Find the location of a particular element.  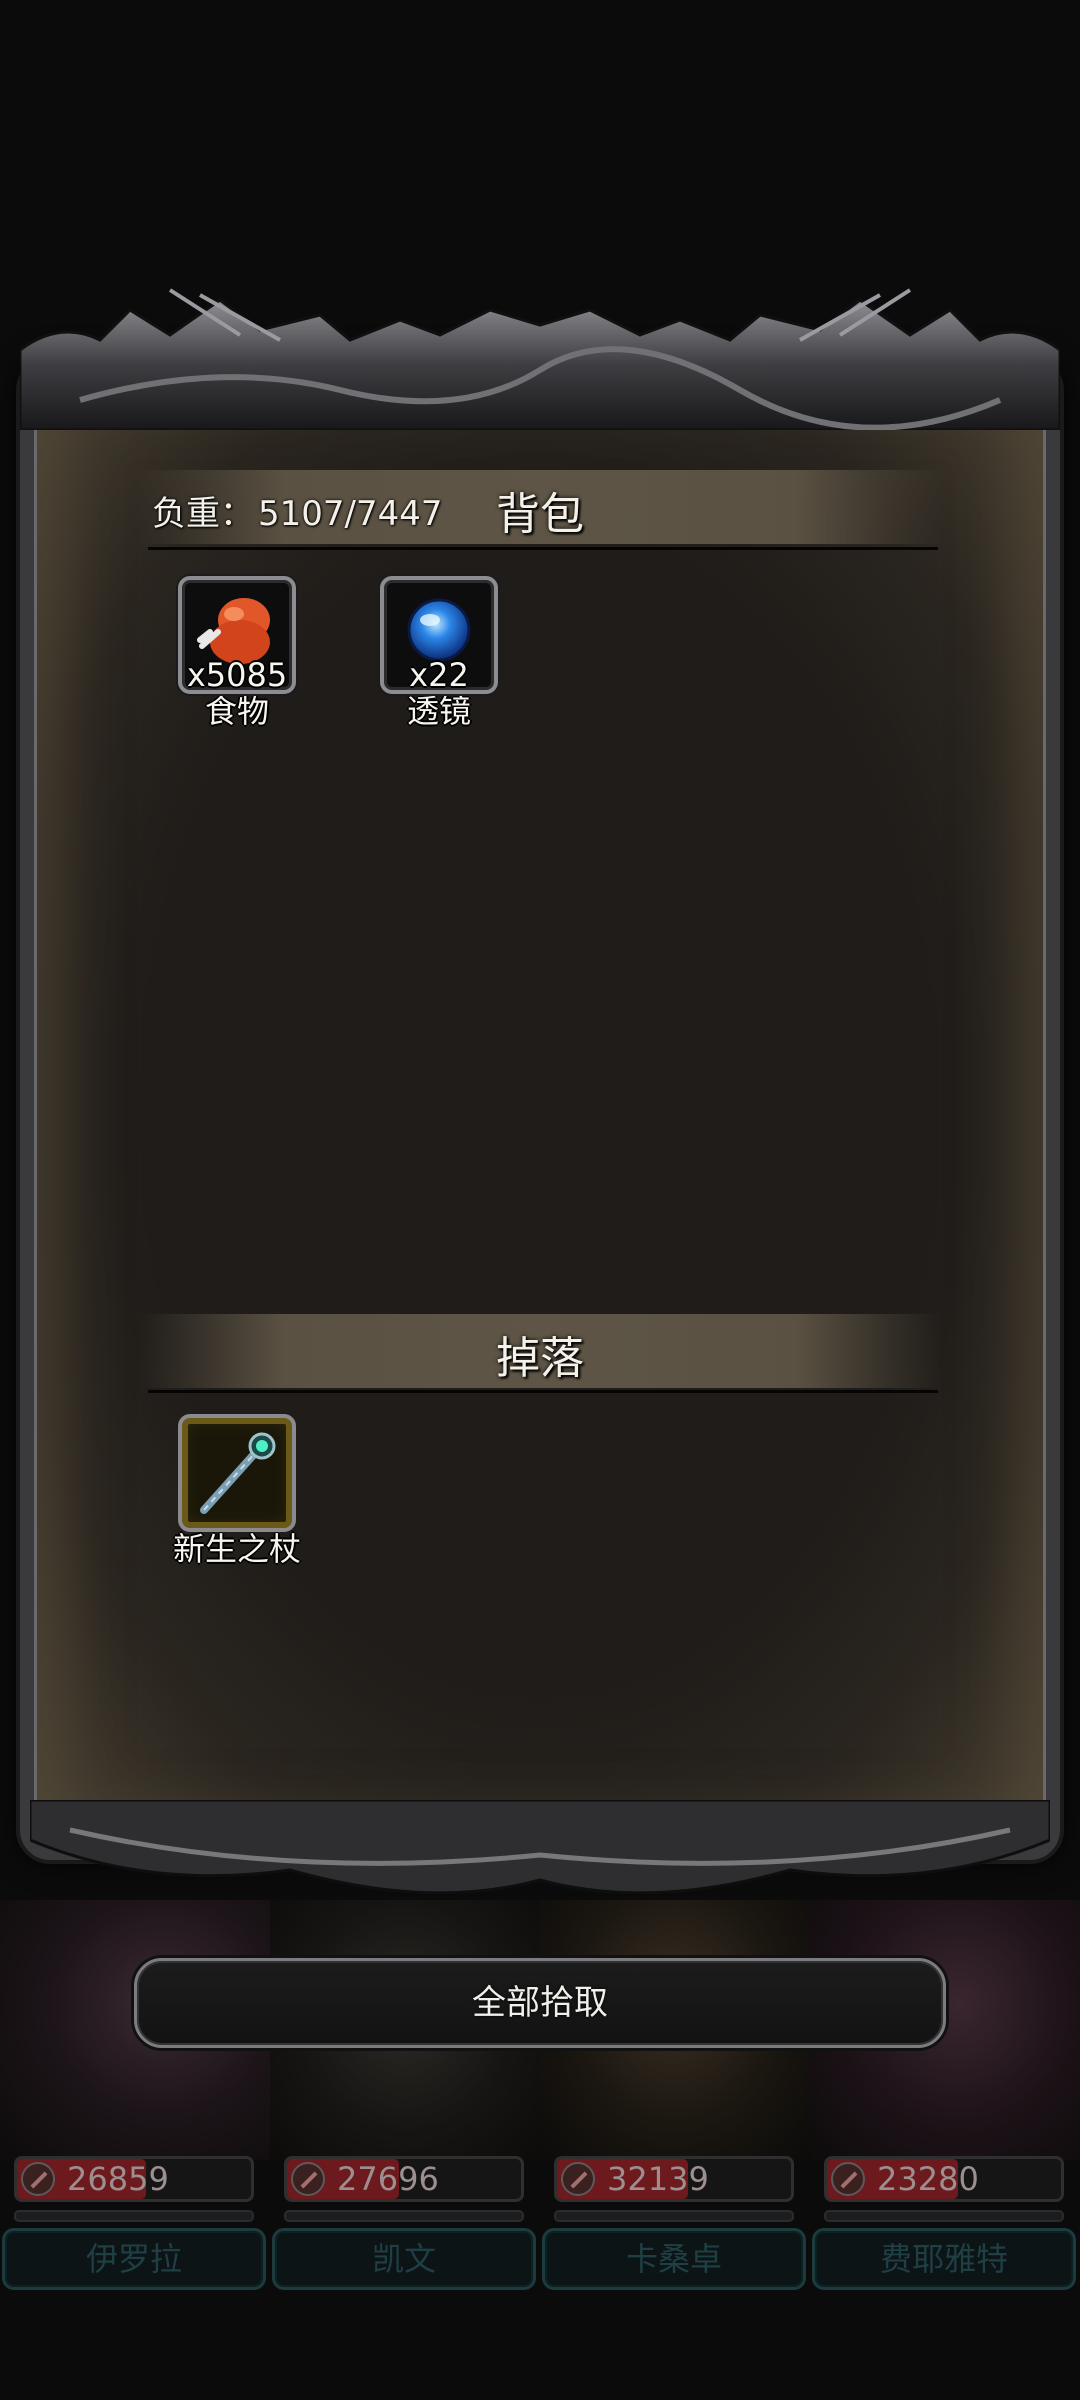

hp-bar: 23280 is located at coordinates (944, 2179).